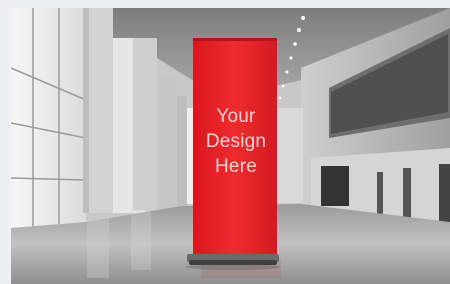 This screenshot has height=284, width=450. I want to click on banner-line-2: Design, so click(236, 141).